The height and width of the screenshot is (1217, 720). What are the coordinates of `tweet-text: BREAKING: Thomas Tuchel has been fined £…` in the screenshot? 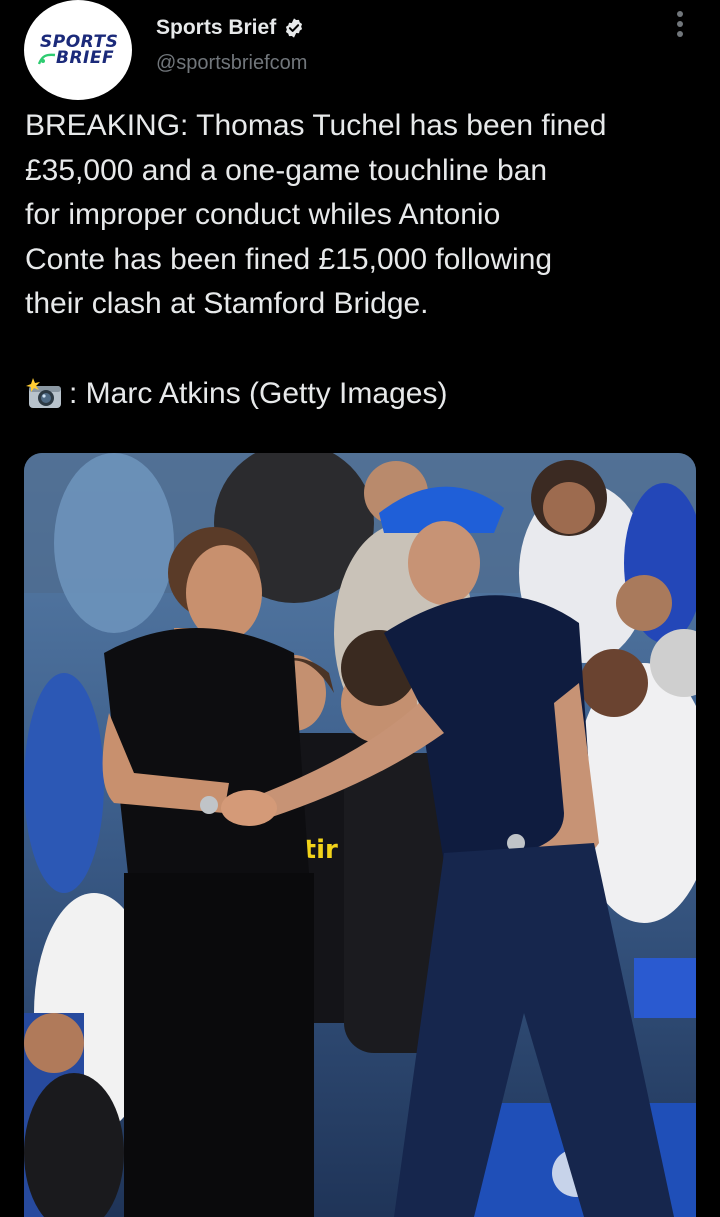 It's located at (316, 214).